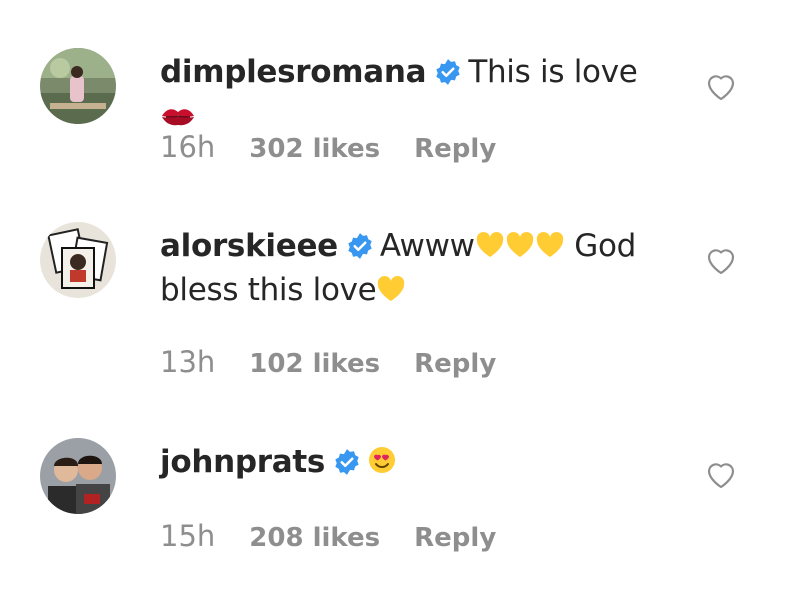 This screenshot has height=600, width=792. I want to click on comment-text: johnprats, so click(400, 463).